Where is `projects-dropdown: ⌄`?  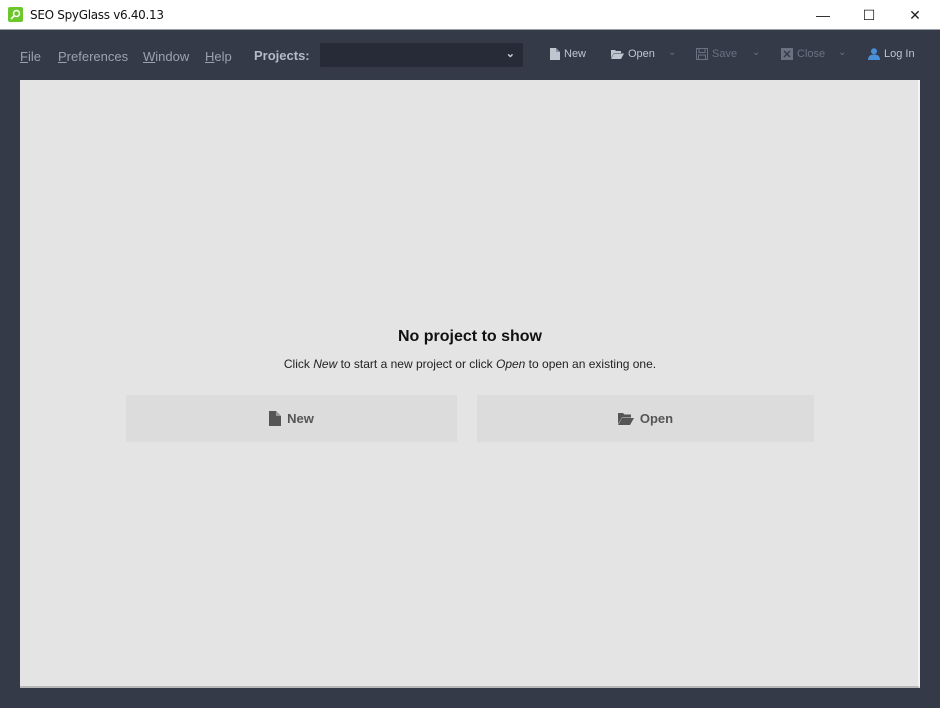 projects-dropdown: ⌄ is located at coordinates (421, 55).